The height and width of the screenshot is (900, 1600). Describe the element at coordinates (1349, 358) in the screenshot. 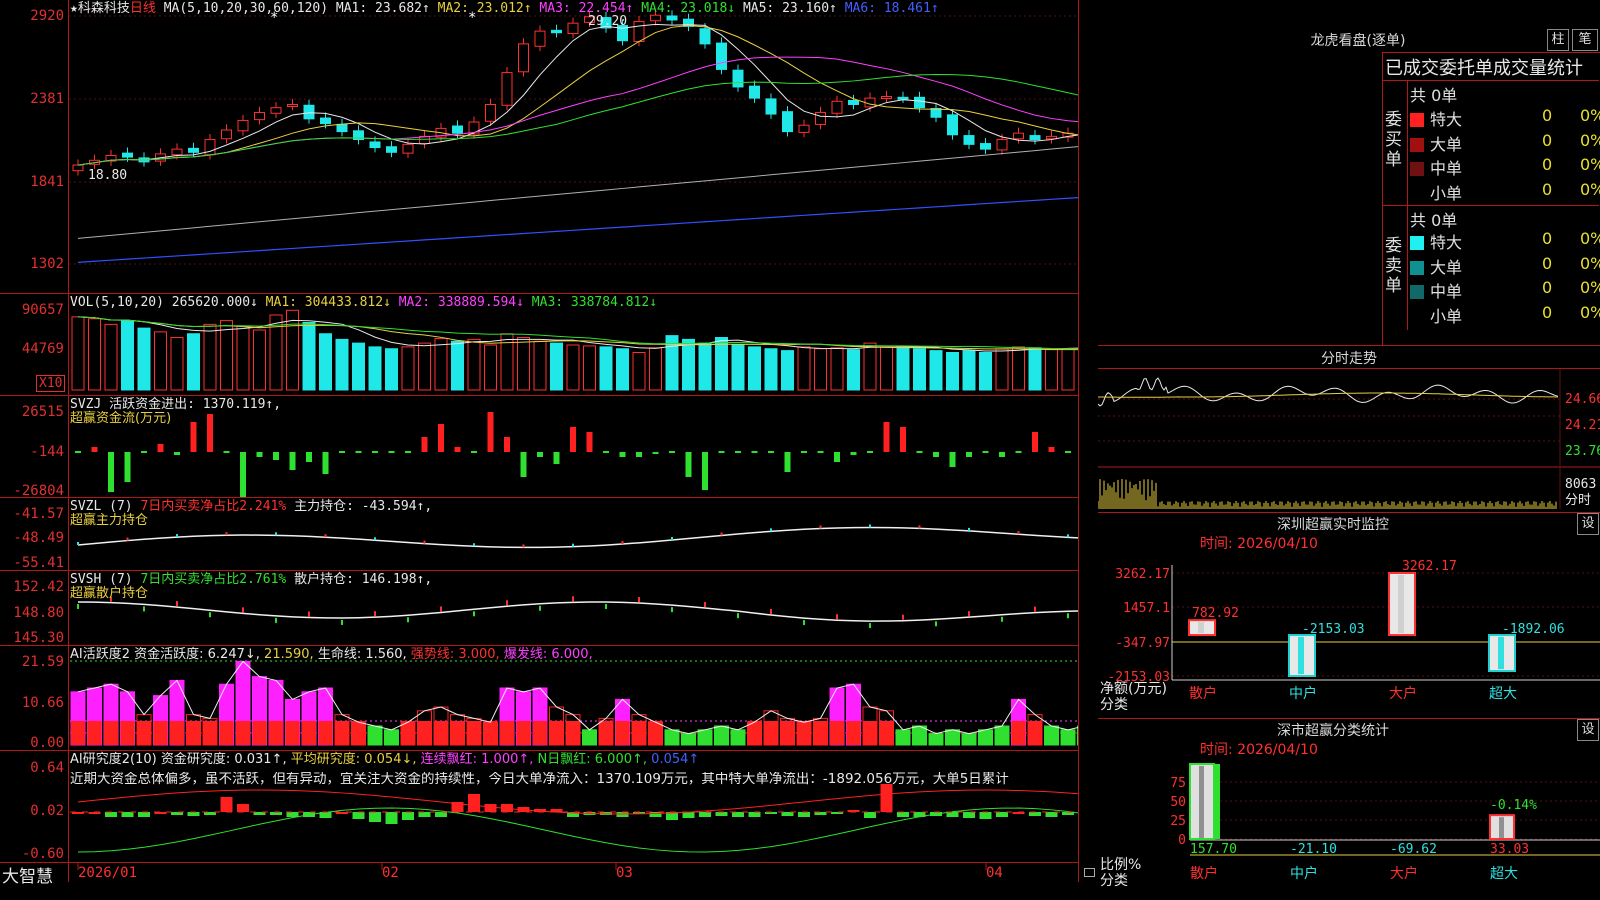

I see `intraday-title: 分时走势` at that location.